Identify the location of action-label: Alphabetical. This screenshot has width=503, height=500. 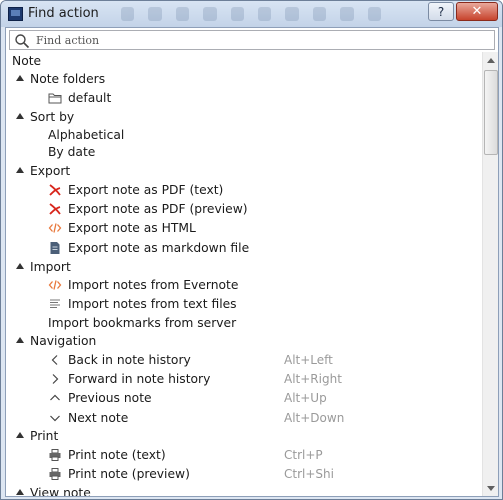
(86, 135).